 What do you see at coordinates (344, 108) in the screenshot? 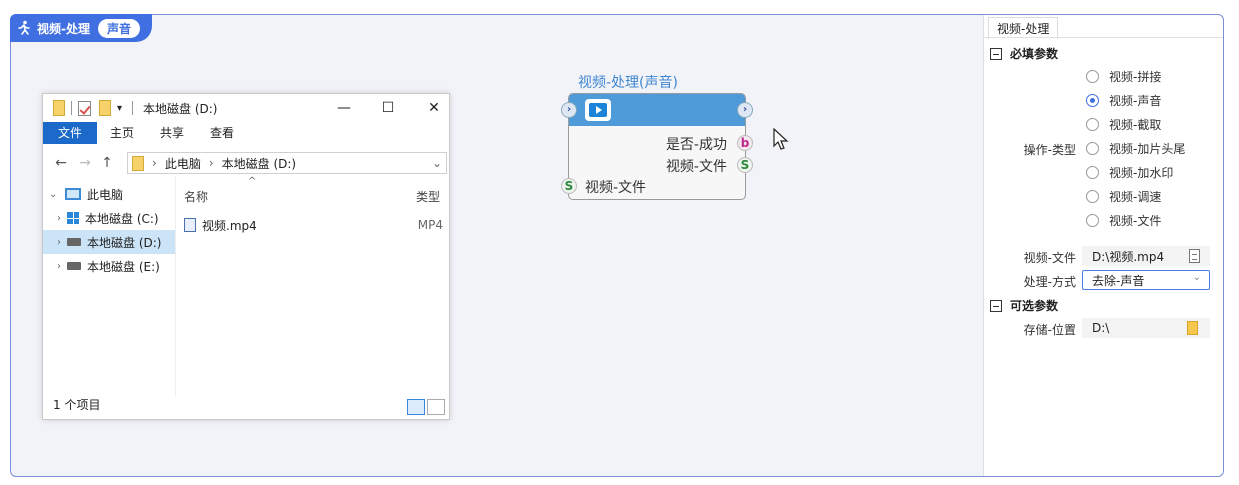
I see `minimize-button: —` at bounding box center [344, 108].